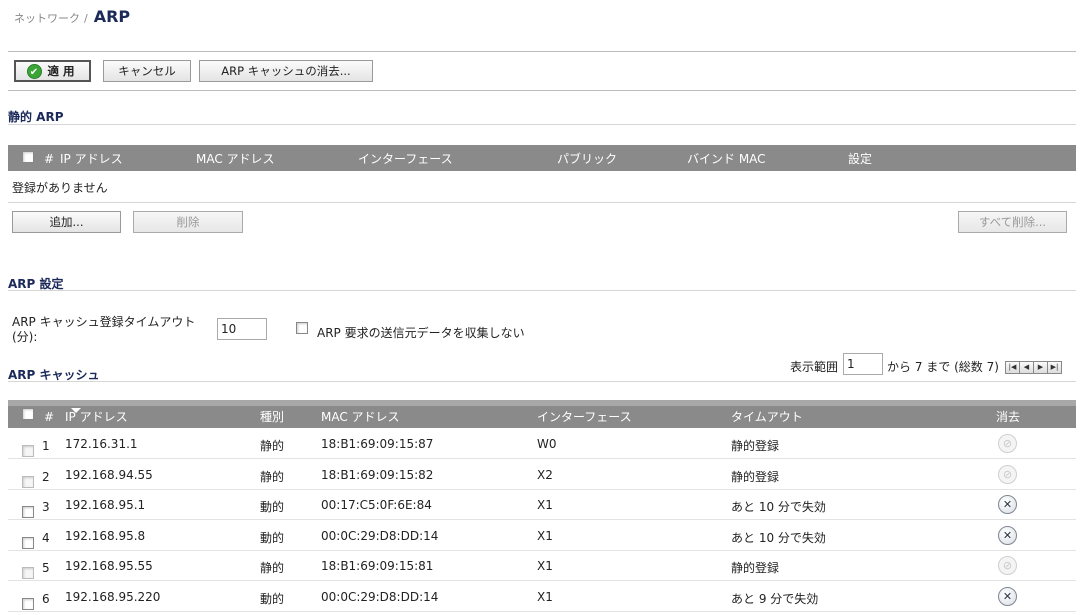 This screenshot has width=1083, height=615. What do you see at coordinates (1054, 367) in the screenshot?
I see `last-page-icon: ▶|` at bounding box center [1054, 367].